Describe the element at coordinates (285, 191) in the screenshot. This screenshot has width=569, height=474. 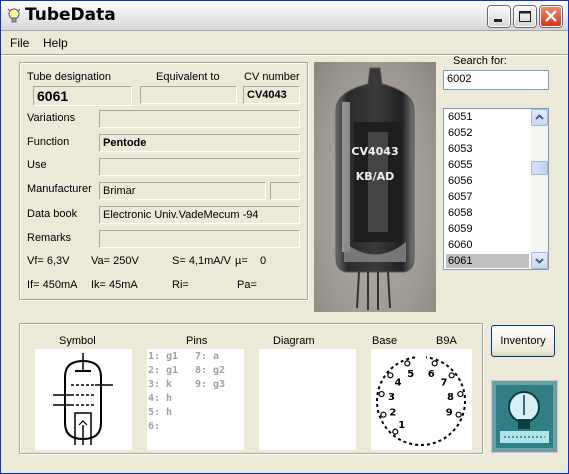
I see `manufacturer-extra-field` at that location.